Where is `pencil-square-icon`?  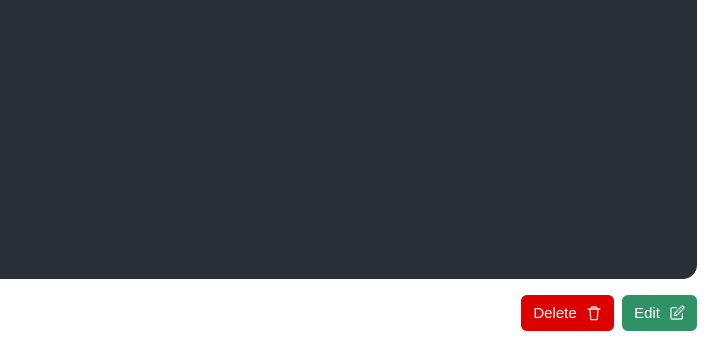
pencil-square-icon is located at coordinates (677, 313).